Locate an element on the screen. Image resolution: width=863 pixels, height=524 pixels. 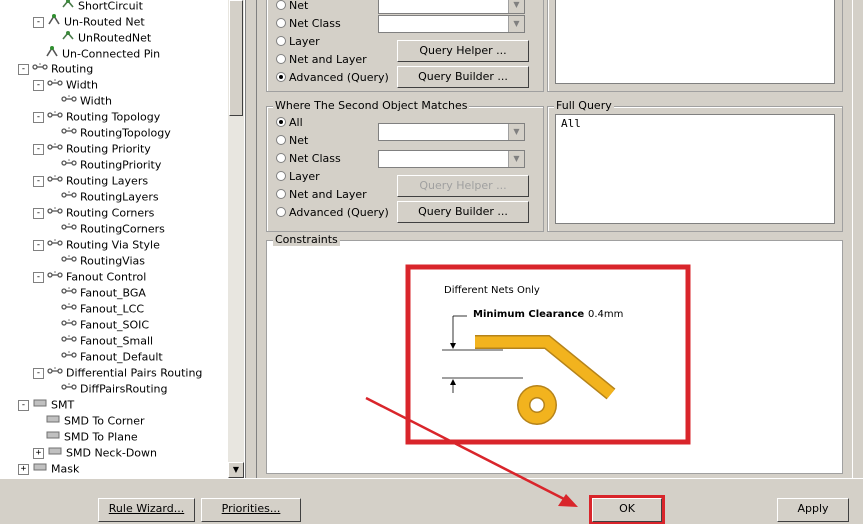
tree-item-label: Fanout_BGA is located at coordinates (113, 293).